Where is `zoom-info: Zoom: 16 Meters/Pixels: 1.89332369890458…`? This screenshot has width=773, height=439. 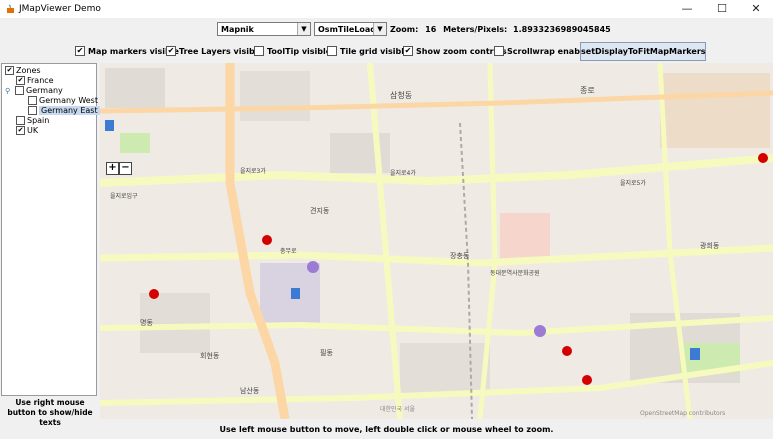 zoom-info: Zoom: 16 Meters/Pixels: 1.89332369890458… is located at coordinates (500, 29).